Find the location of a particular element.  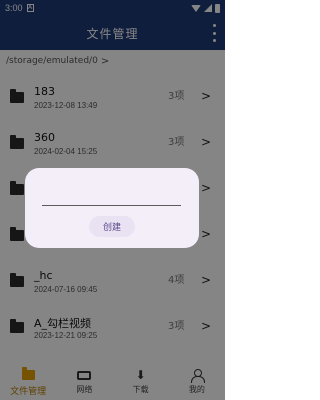

create-folder-dialog: 创建 is located at coordinates (112, 208).